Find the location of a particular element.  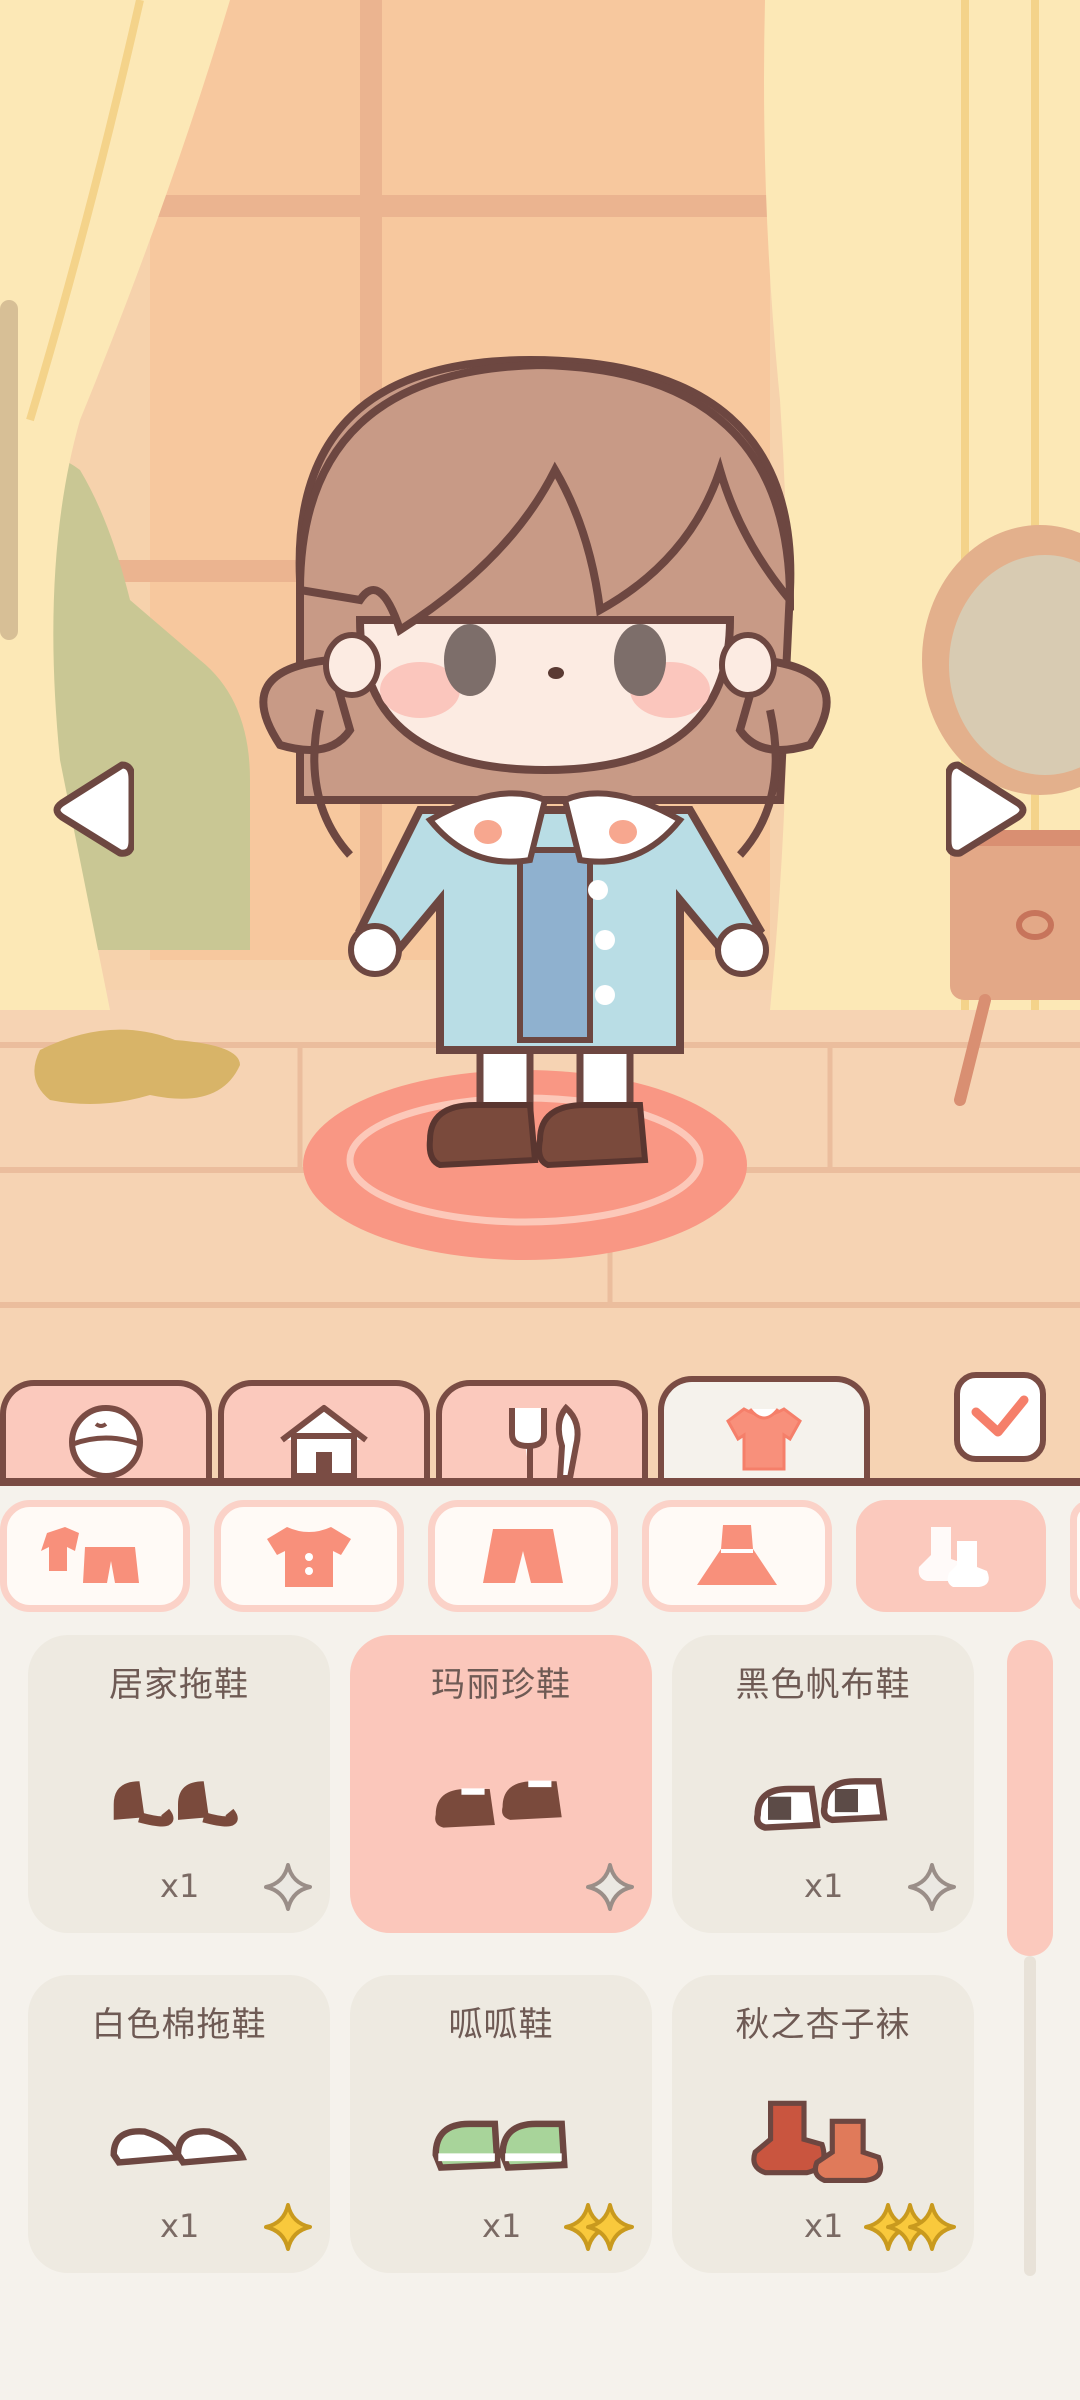

item-card: 呱呱鞋 x1 is located at coordinates (501, 2124).